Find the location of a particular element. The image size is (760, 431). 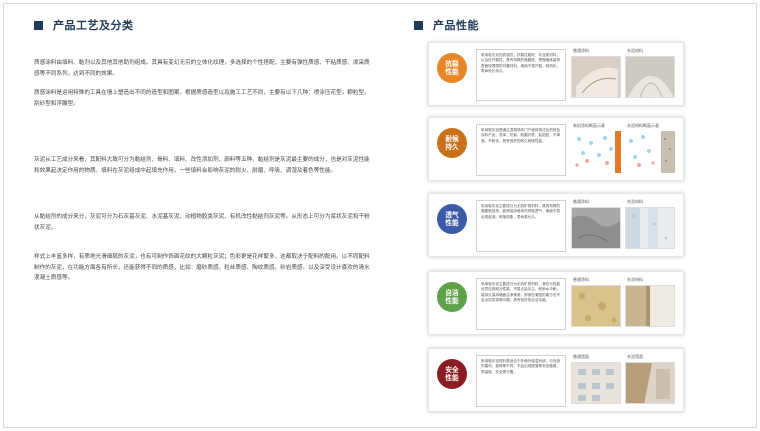

badge: 安全性能 is located at coordinates (452, 374).